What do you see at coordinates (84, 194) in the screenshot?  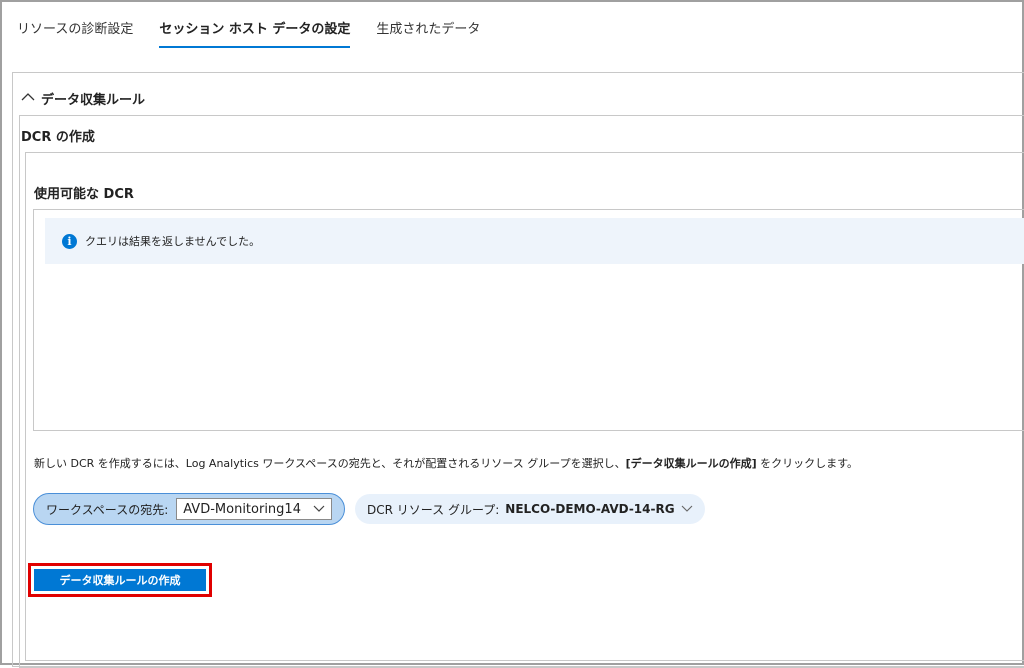 I see `available-dcr-title: 使用可能な DCR` at bounding box center [84, 194].